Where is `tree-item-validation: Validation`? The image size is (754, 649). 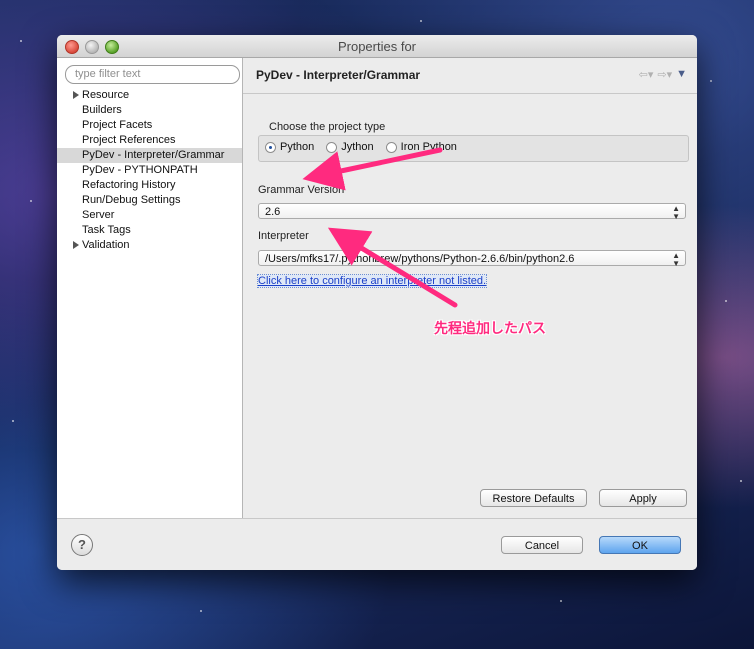
tree-item-validation: Validation is located at coordinates (149, 245).